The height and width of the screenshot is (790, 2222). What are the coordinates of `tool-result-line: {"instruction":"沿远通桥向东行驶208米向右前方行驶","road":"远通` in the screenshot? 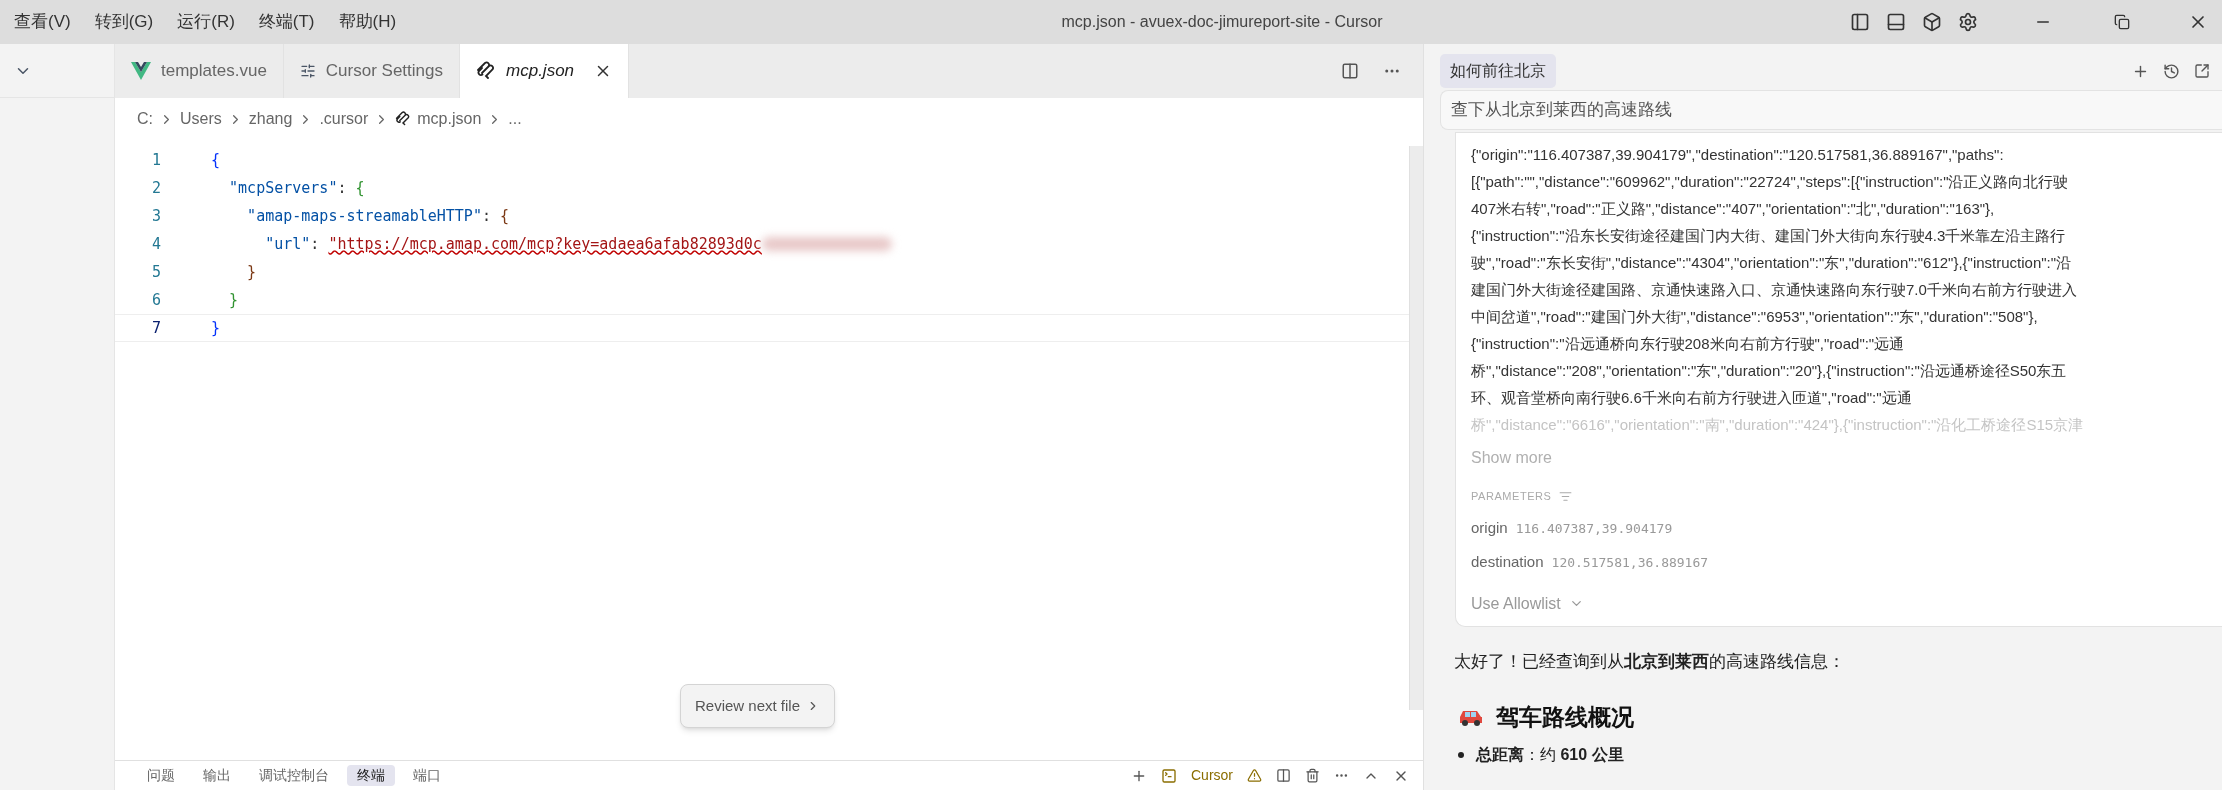 It's located at (1688, 344).